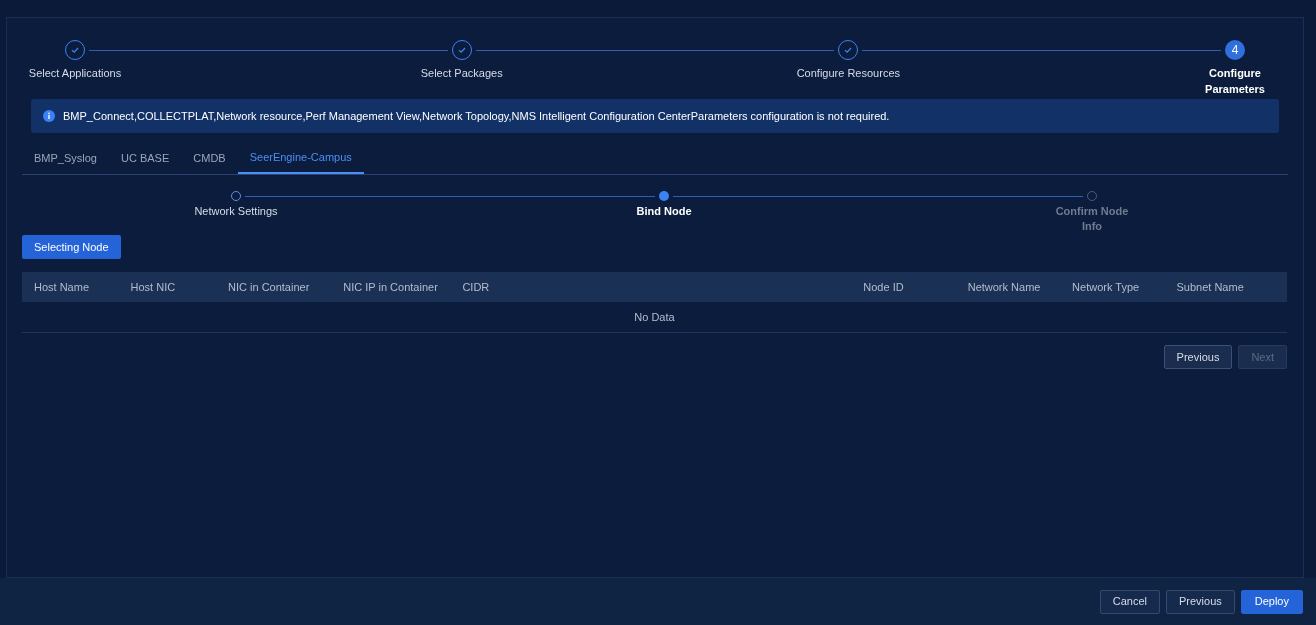  Describe the element at coordinates (1092, 219) in the screenshot. I see `step-label: Confirm Node Info` at that location.